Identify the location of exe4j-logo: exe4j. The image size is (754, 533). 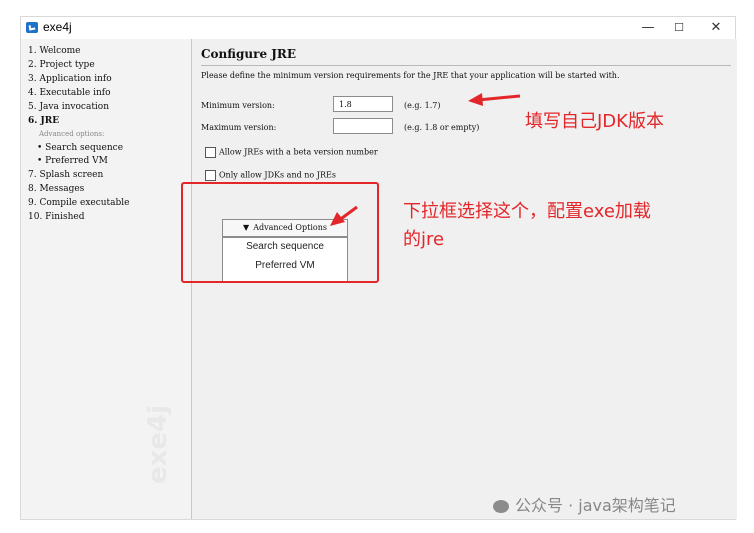
(158, 444).